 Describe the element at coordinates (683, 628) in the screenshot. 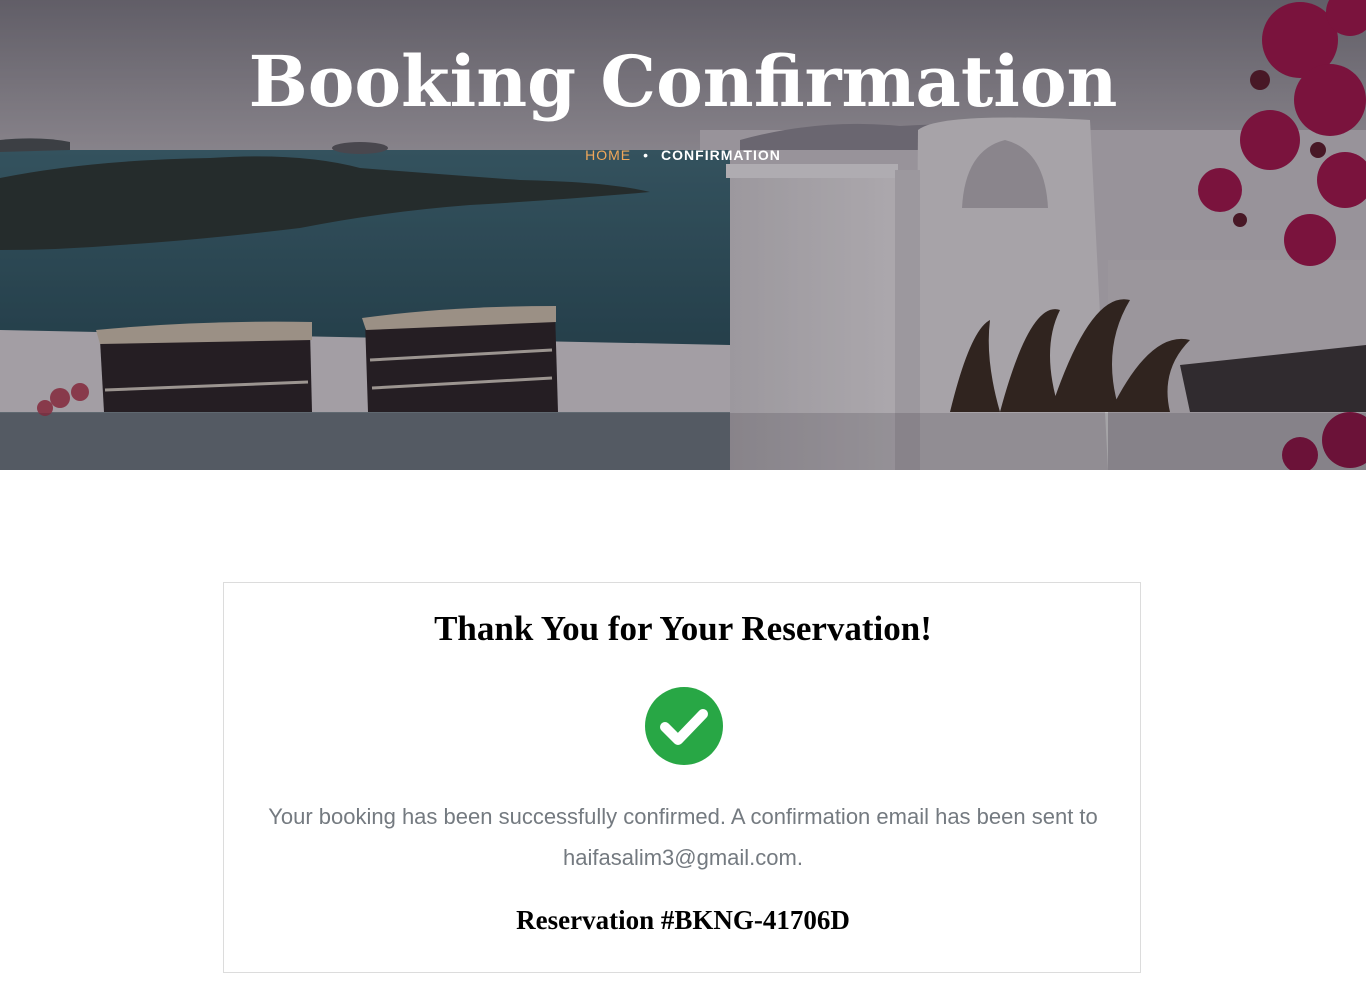

I see `confirmation-heading: Thank You for Your Reservation!` at that location.